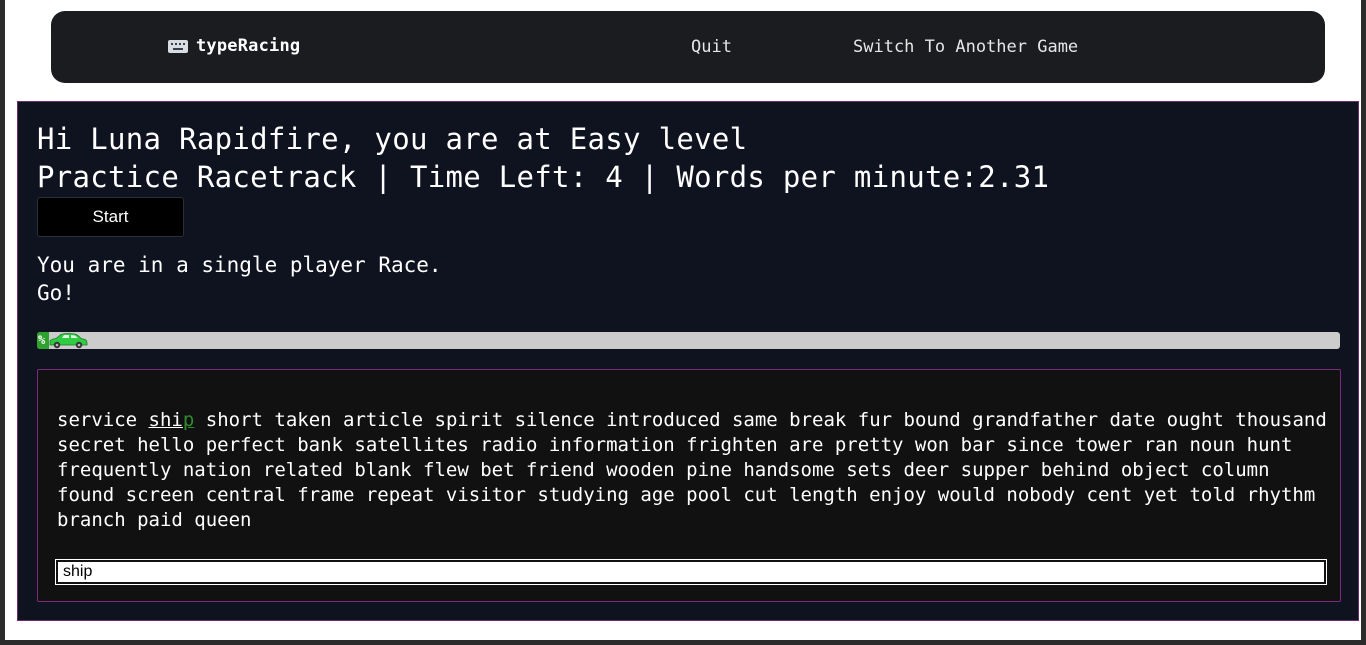 This screenshot has width=1366, height=645. Describe the element at coordinates (965, 47) in the screenshot. I see `switch-game-link: Switch To Another Game` at that location.